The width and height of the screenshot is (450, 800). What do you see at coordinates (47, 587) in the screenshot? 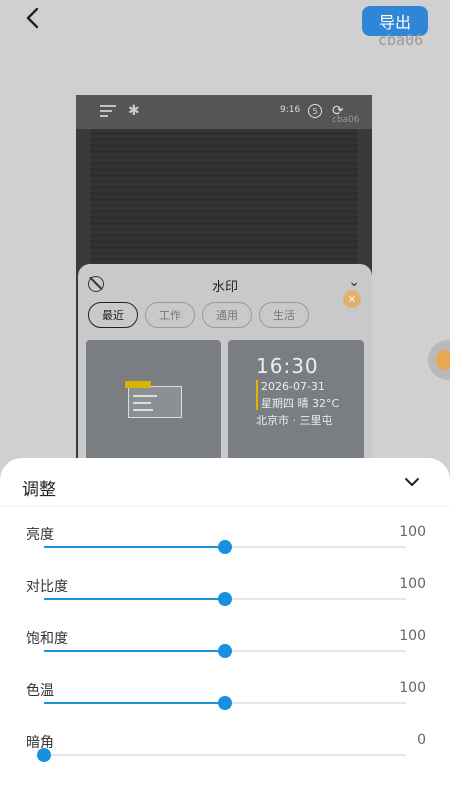
I see `slider-label: 对比度` at bounding box center [47, 587].